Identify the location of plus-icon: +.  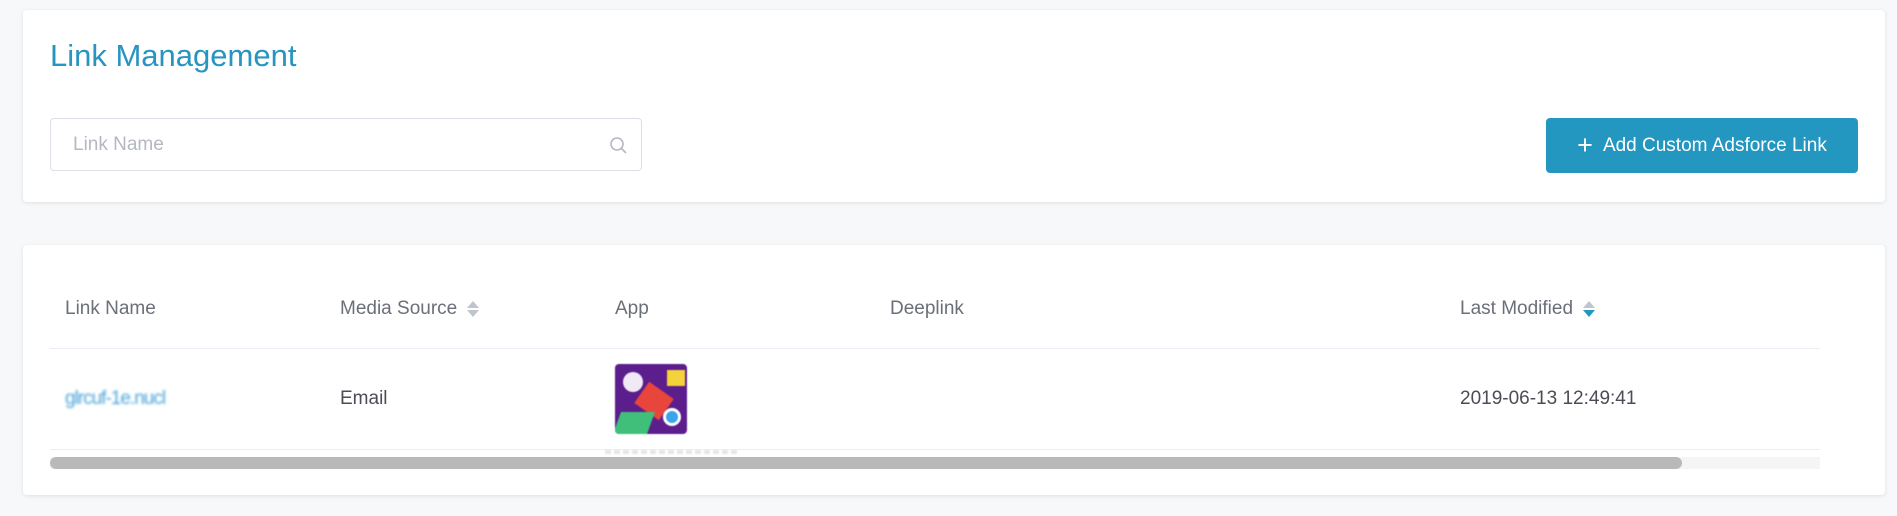
(1585, 145).